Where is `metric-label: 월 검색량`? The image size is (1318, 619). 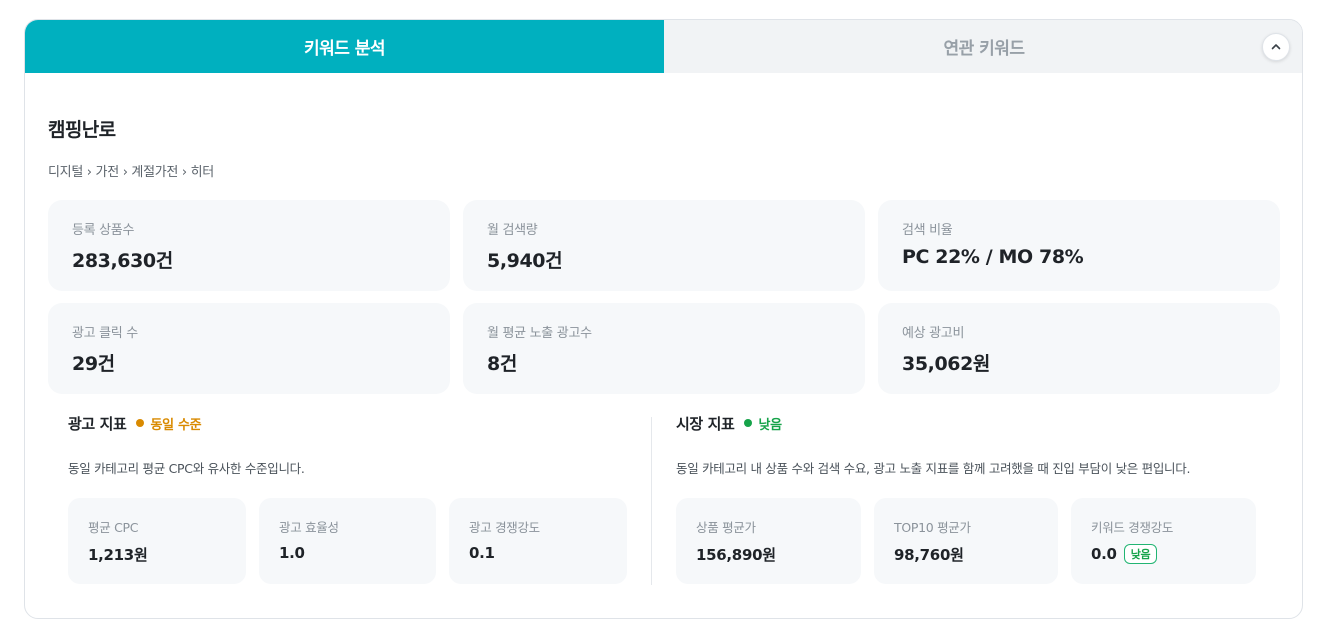 metric-label: 월 검색량 is located at coordinates (512, 230).